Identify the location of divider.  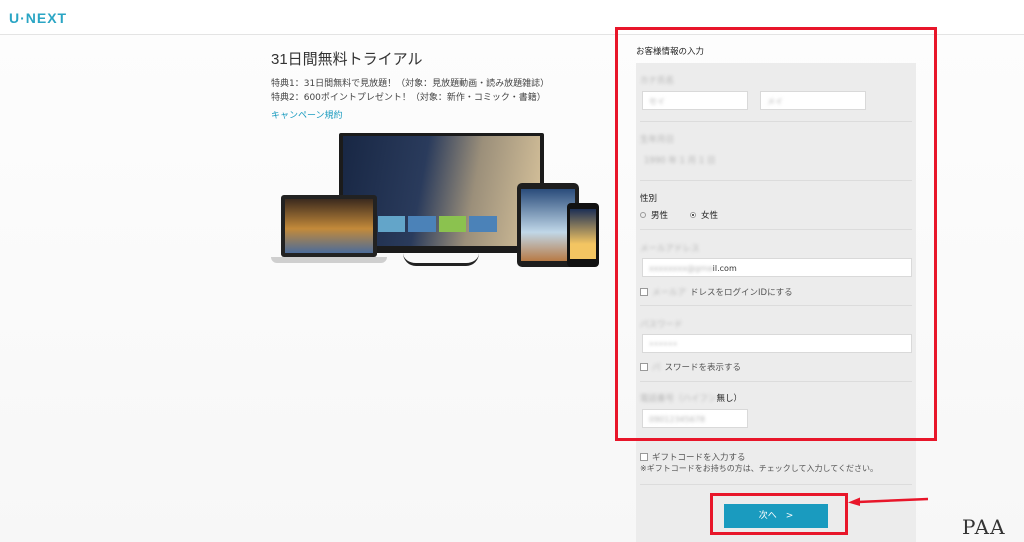
(776, 484).